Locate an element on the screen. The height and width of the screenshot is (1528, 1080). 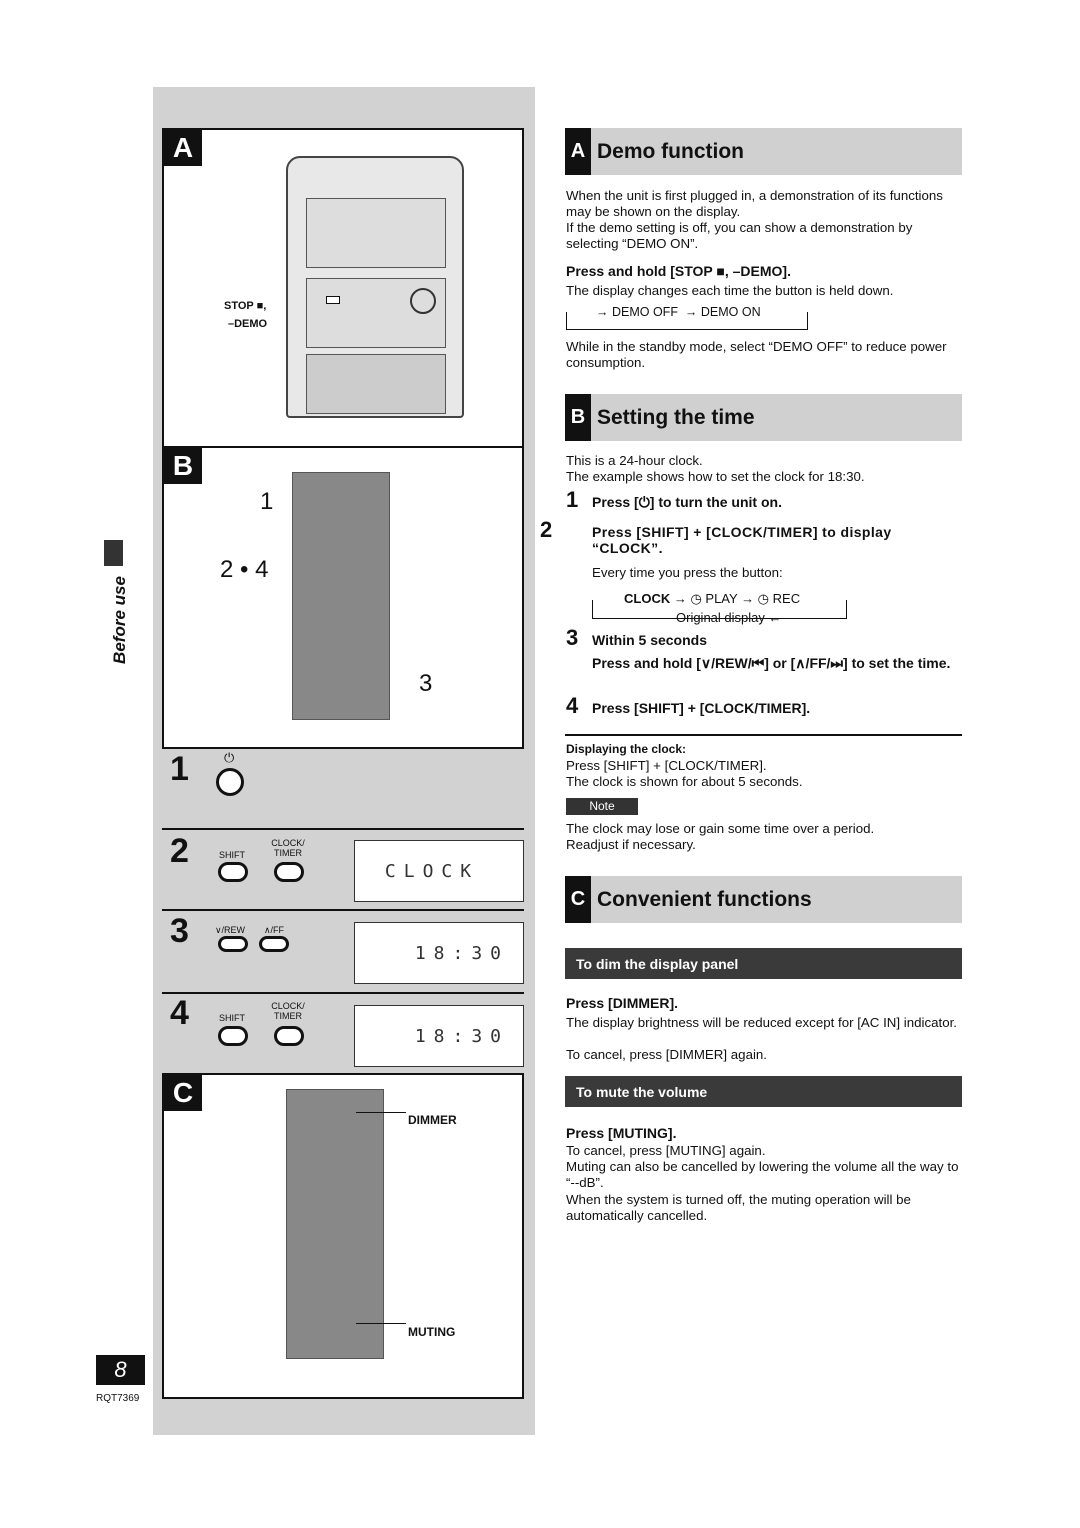
section-title: Setting the time is located at coordinates (676, 417).